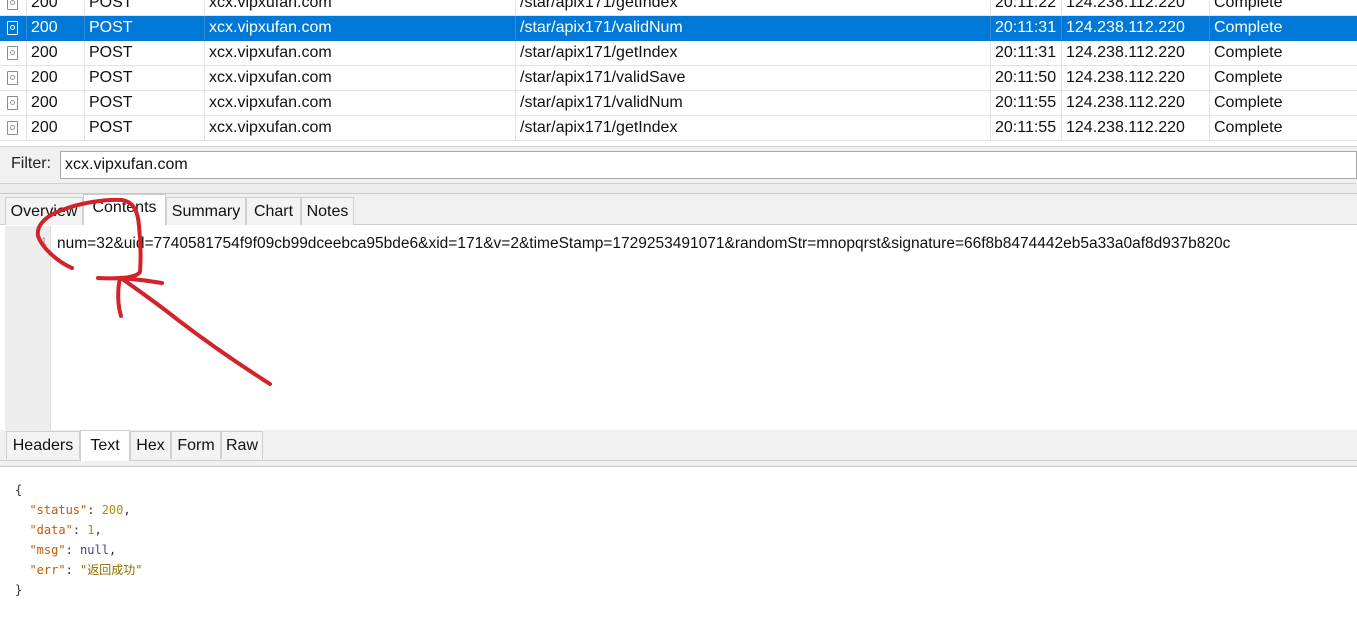 Image resolution: width=1357 pixels, height=623 pixels. What do you see at coordinates (19, 490) in the screenshot?
I see `json-open-brace: {` at bounding box center [19, 490].